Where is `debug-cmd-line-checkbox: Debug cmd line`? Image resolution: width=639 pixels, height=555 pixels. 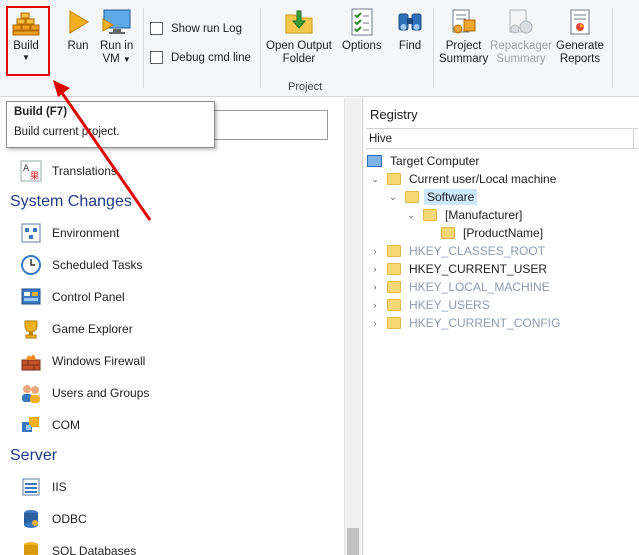 debug-cmd-line-checkbox: Debug cmd line is located at coordinates (200, 57).